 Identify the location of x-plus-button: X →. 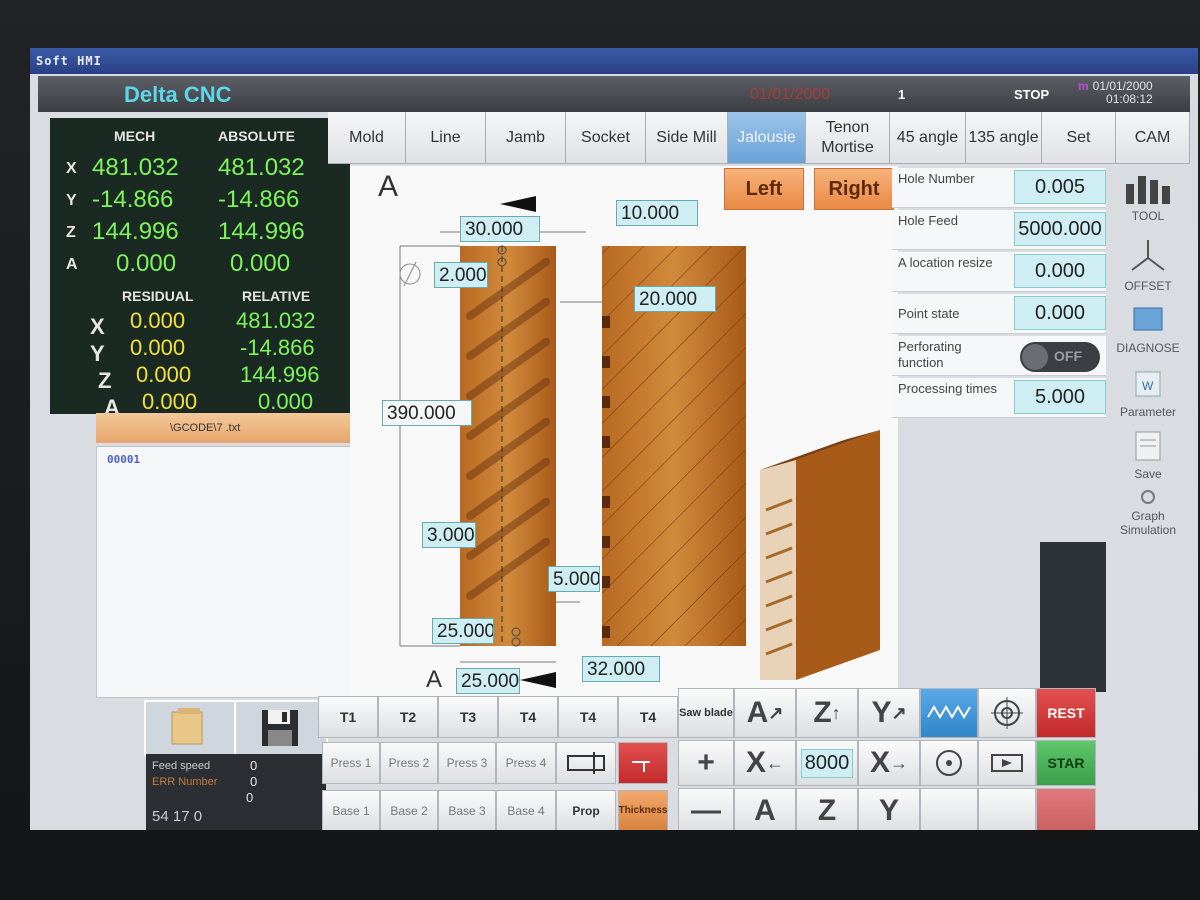
(889, 763).